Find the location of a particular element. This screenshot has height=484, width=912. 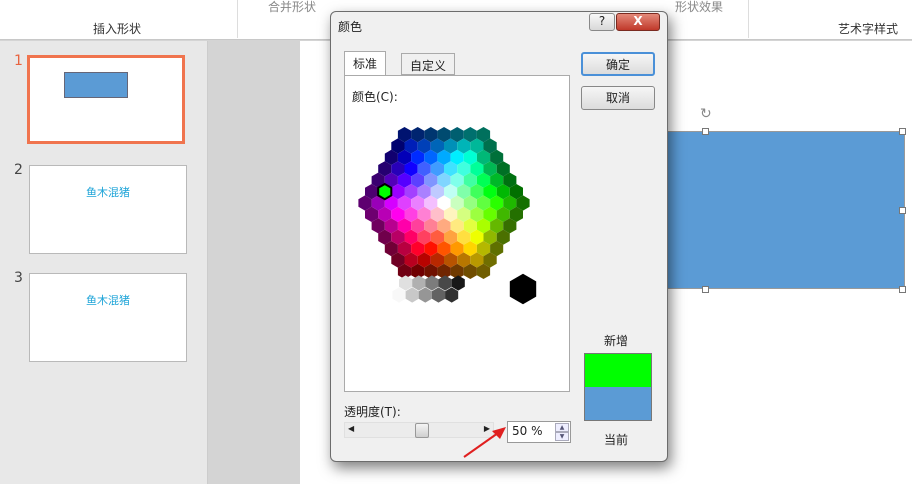

insert-shapes-group-label: 插入形状 is located at coordinates (117, 29).